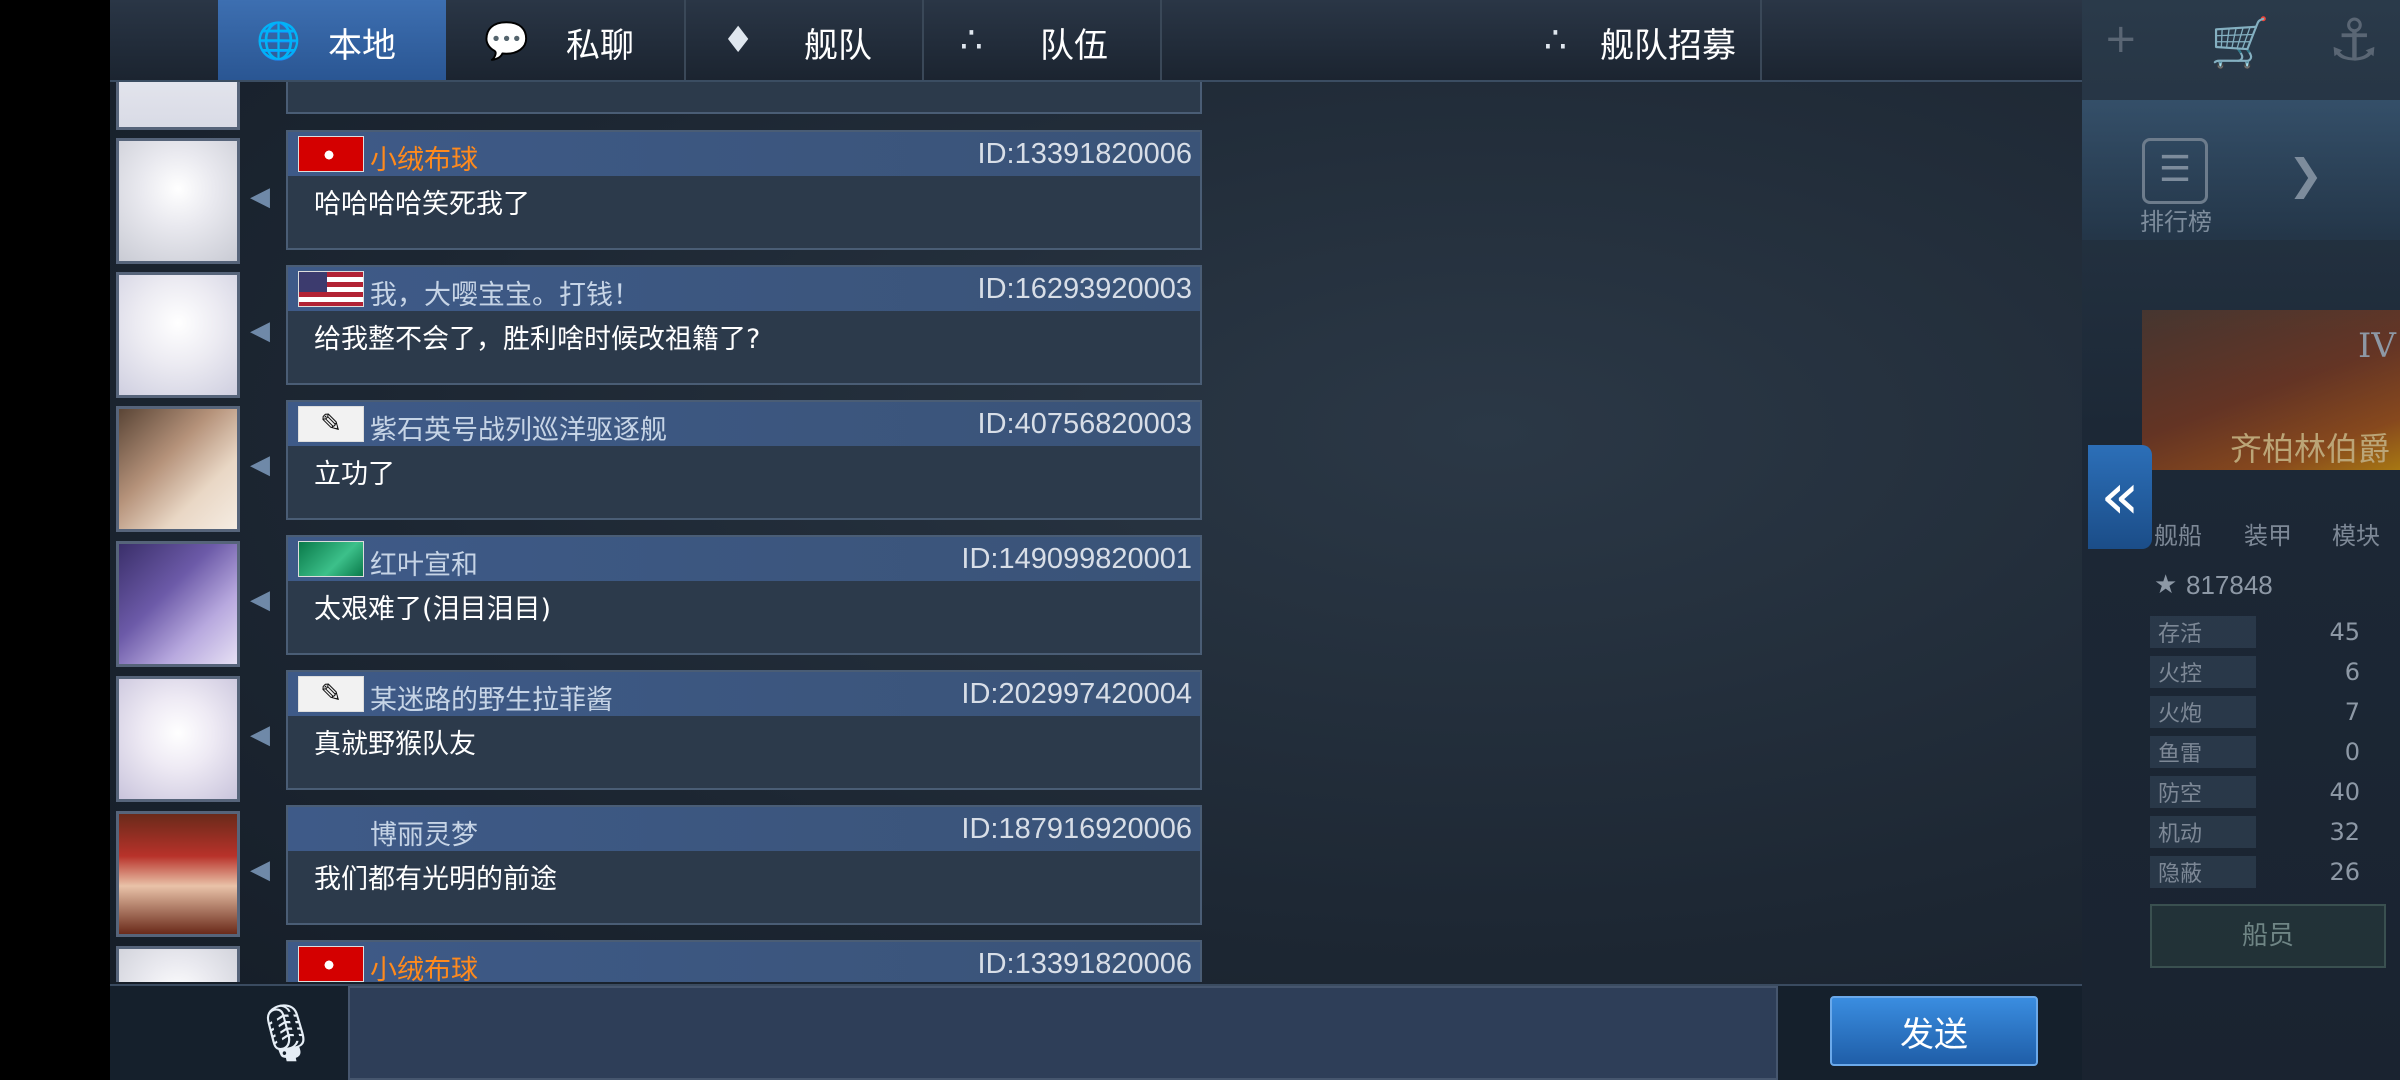 Image resolution: width=2400 pixels, height=1080 pixels. Describe the element at coordinates (2268, 936) in the screenshot. I see `crew-button: 船员` at that location.